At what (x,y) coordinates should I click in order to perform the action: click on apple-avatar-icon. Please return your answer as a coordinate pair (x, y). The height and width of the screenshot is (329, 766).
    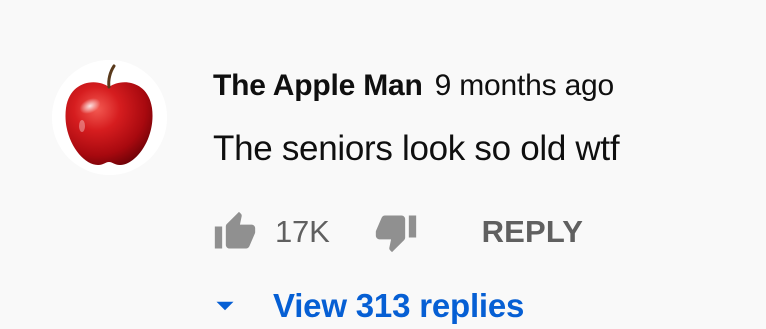
    Looking at the image, I should click on (109, 117).